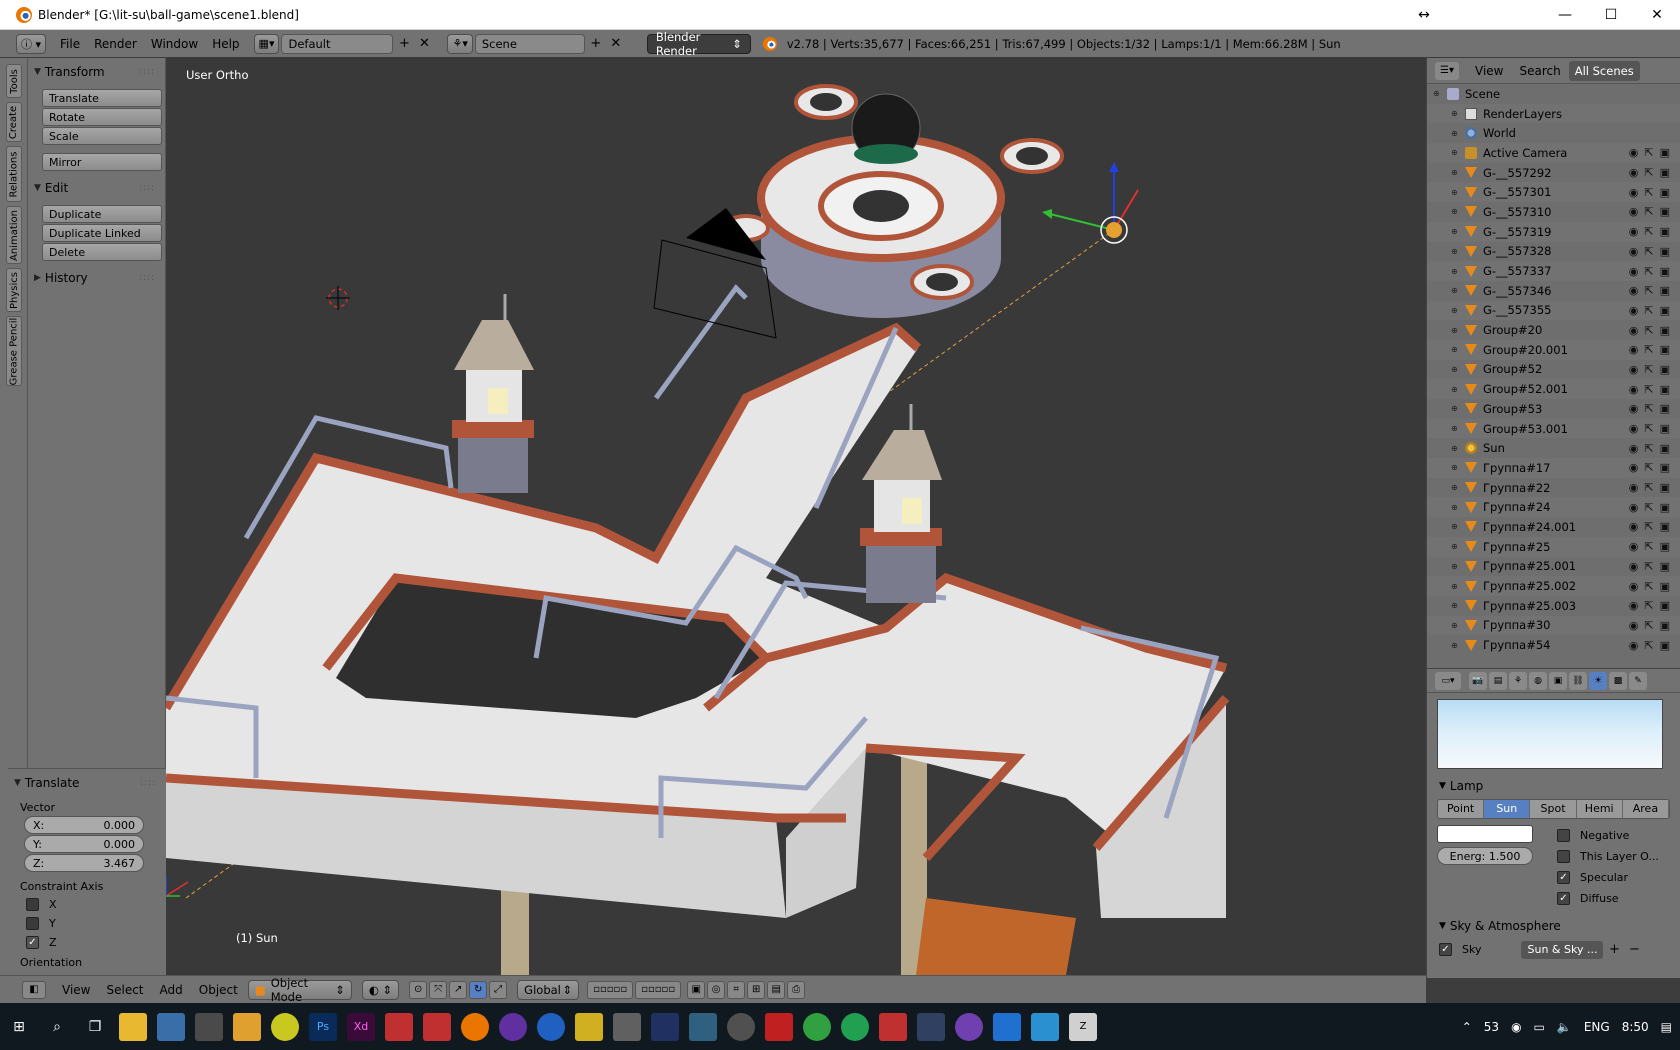  I want to click on constraints-tab-icon: ⛓, so click(1578, 680).